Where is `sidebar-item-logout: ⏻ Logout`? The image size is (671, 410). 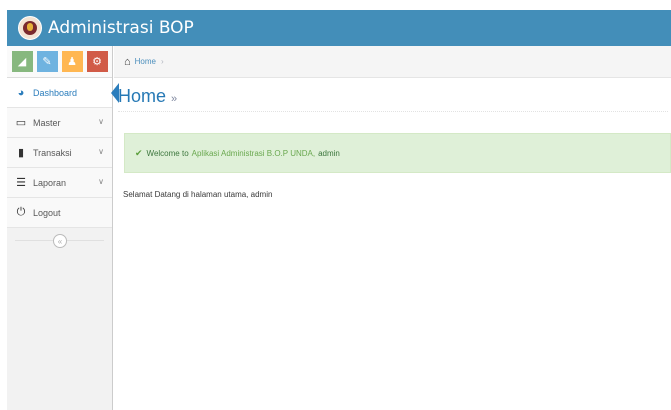
sidebar-item-logout: ⏻ Logout is located at coordinates (59, 213).